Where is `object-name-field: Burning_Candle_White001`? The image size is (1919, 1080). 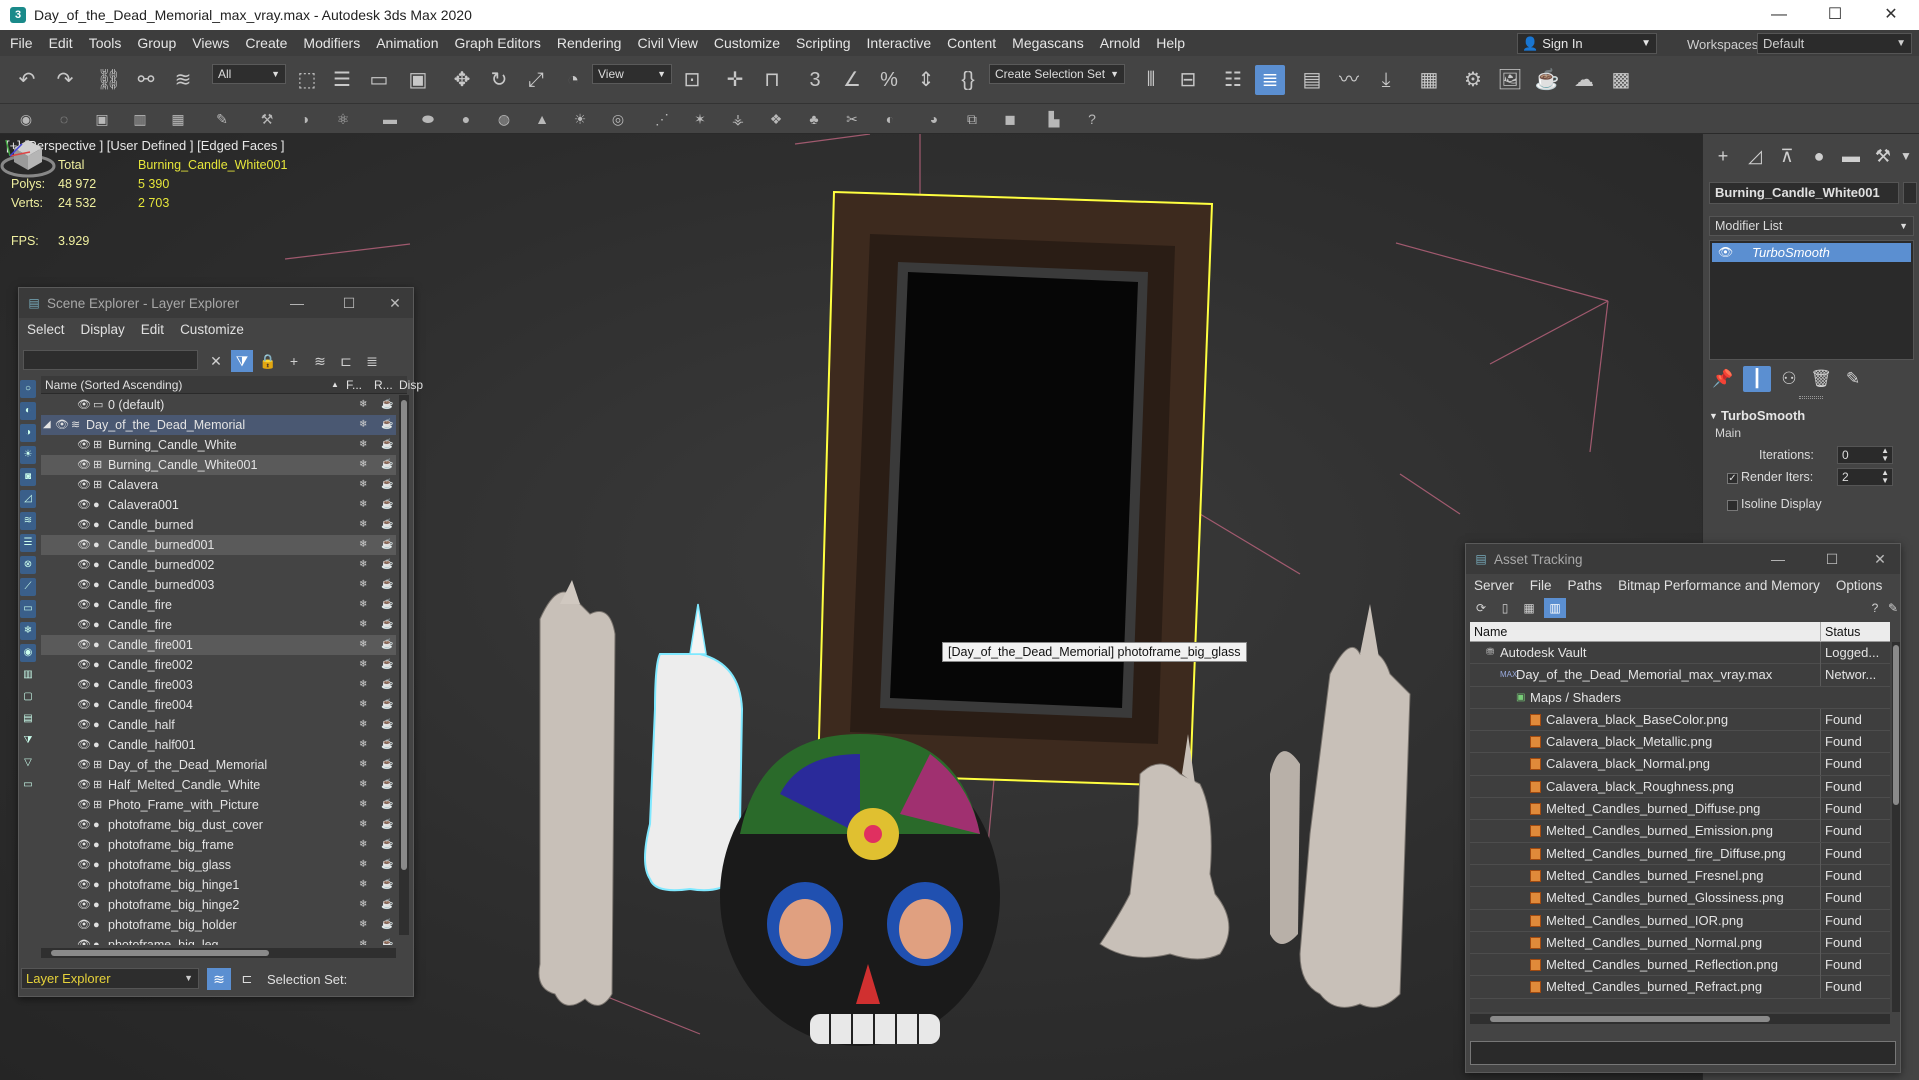 object-name-field: Burning_Candle_White001 is located at coordinates (1804, 193).